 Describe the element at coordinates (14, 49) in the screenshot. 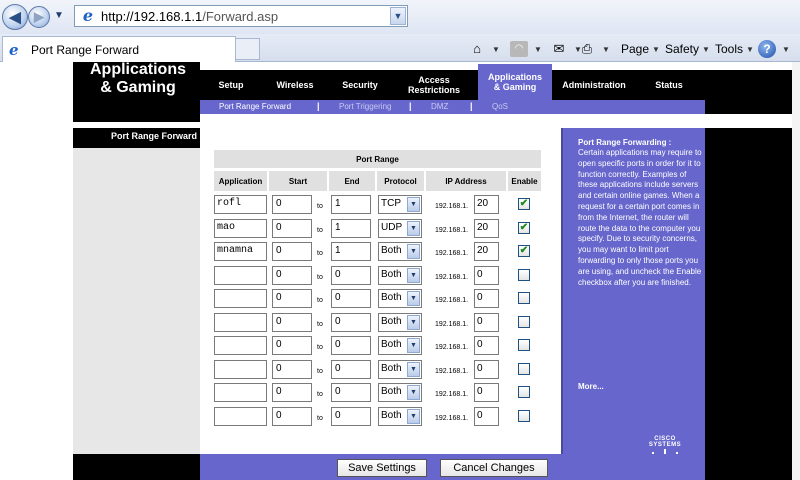

I see `ie-tab-icon: e` at that location.